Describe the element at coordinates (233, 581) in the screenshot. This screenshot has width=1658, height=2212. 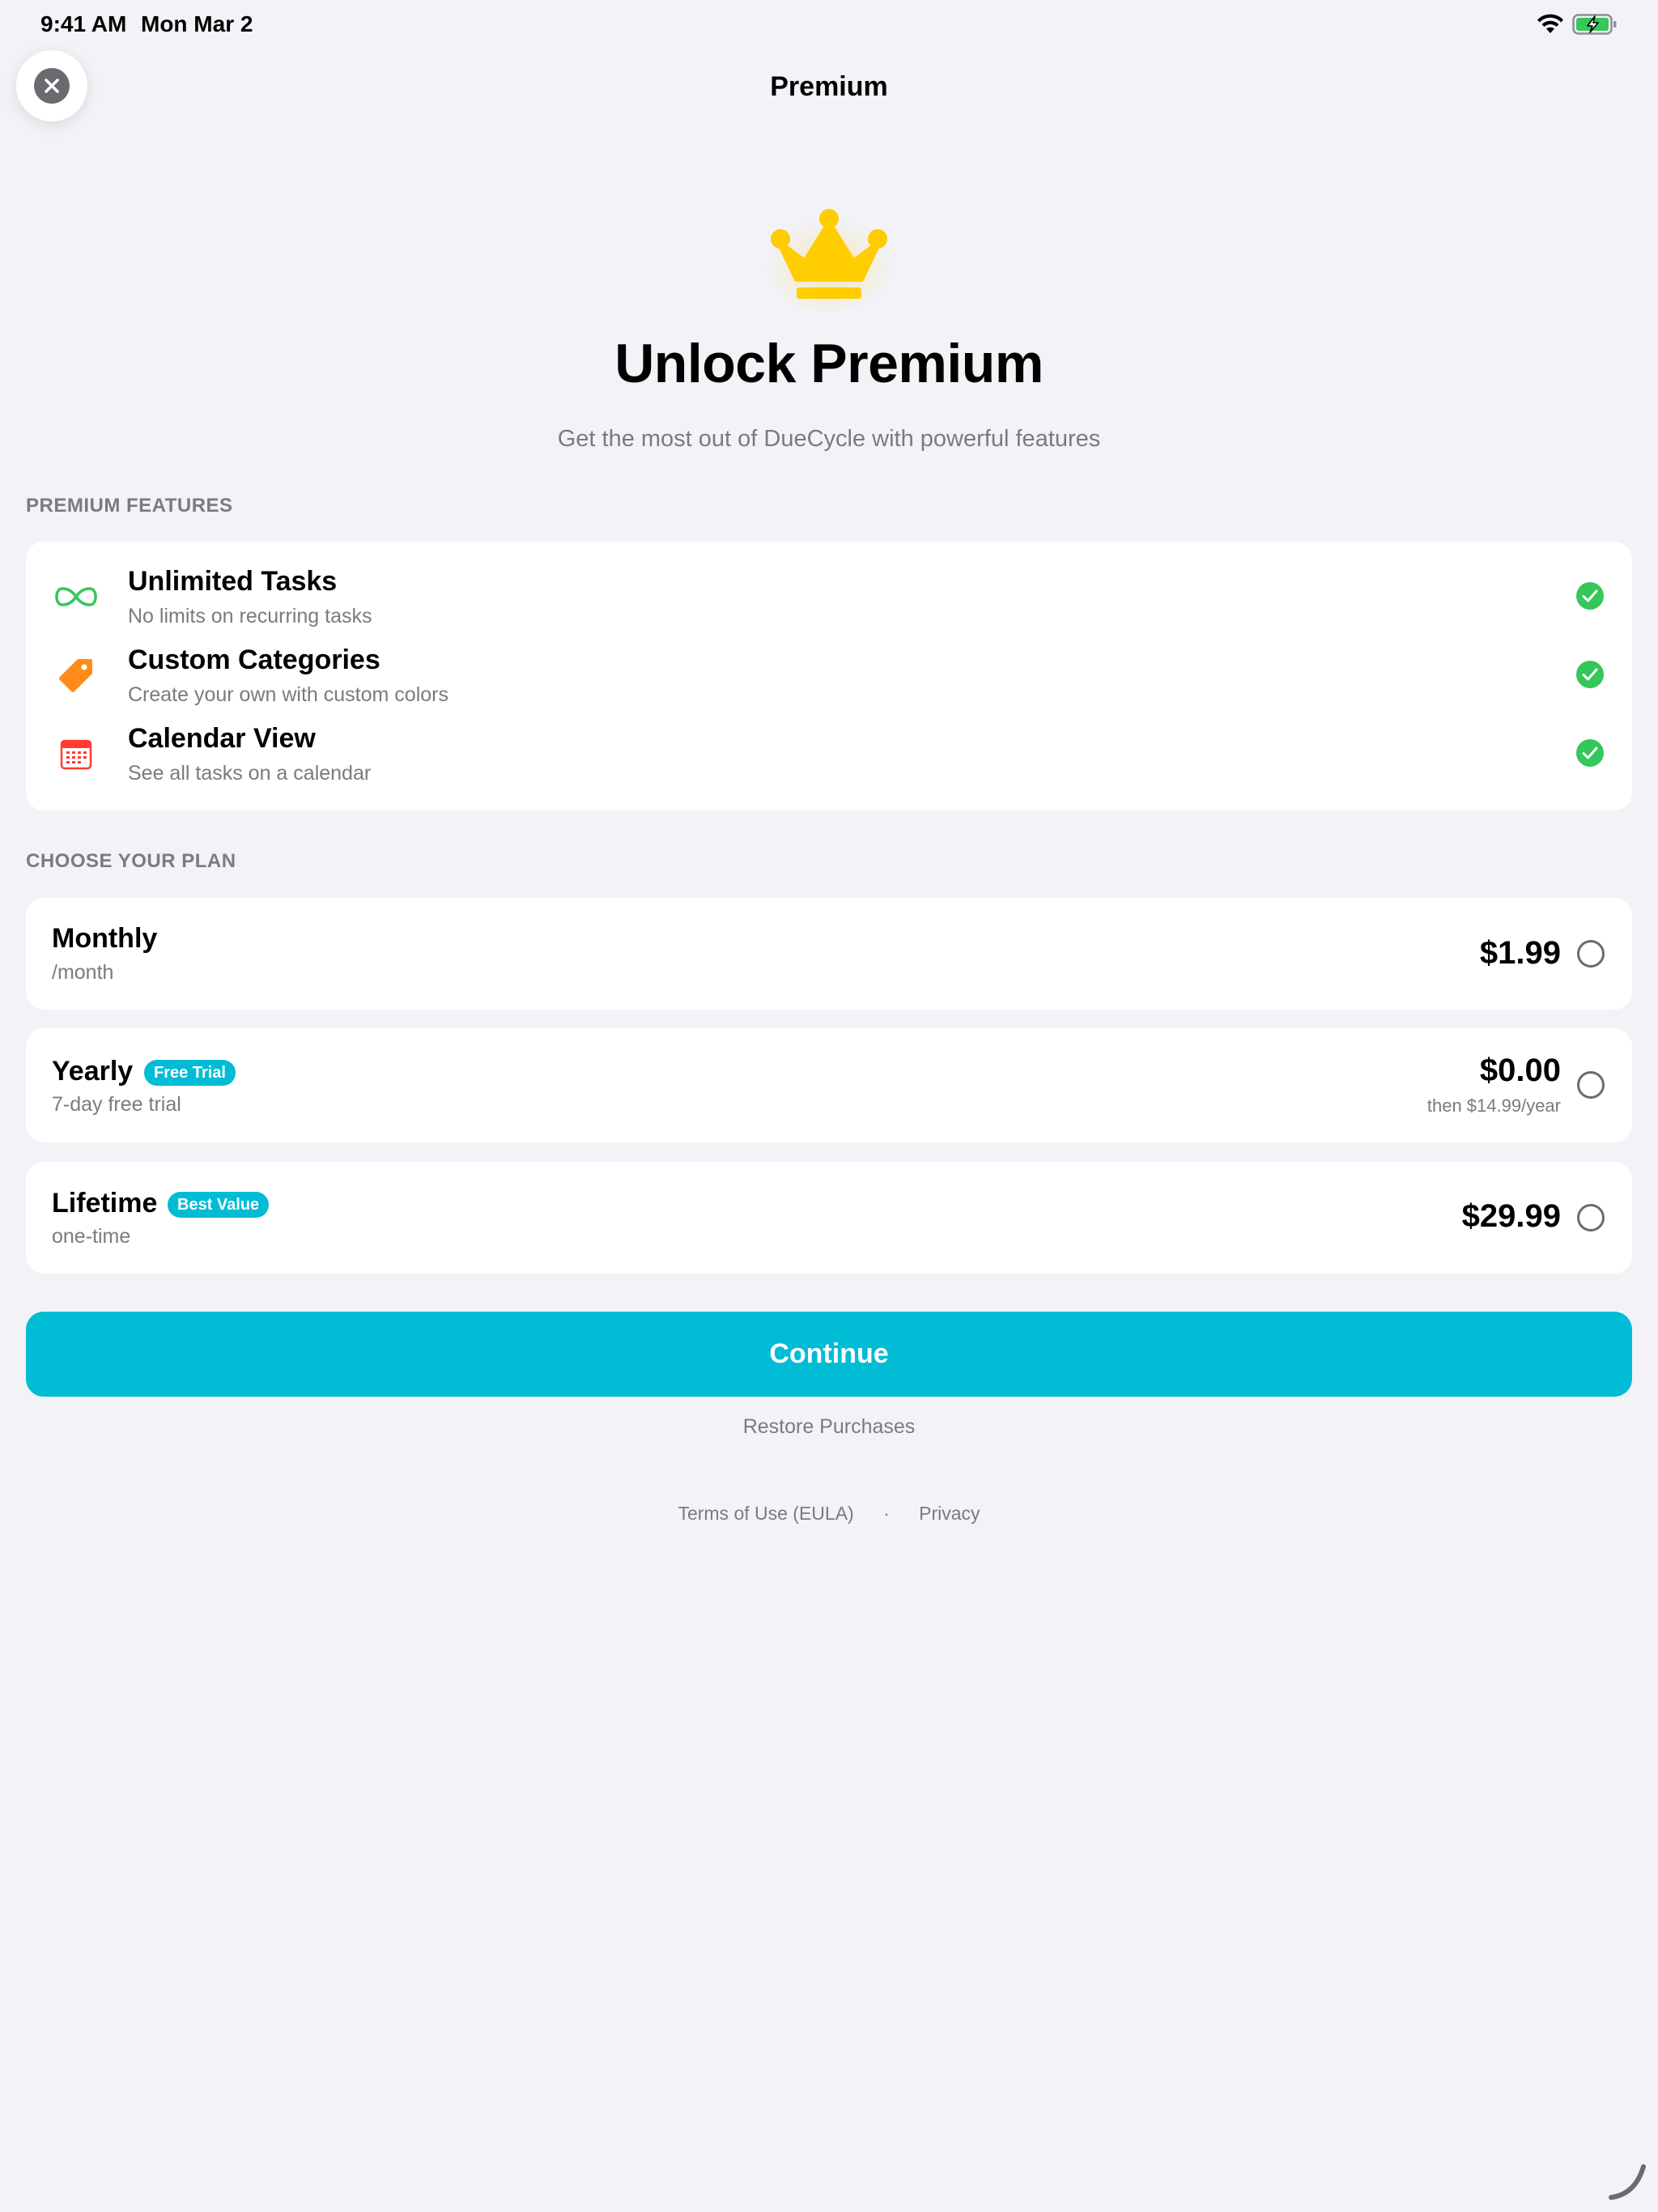
I see `feature-title: Unlimited Tasks` at that location.